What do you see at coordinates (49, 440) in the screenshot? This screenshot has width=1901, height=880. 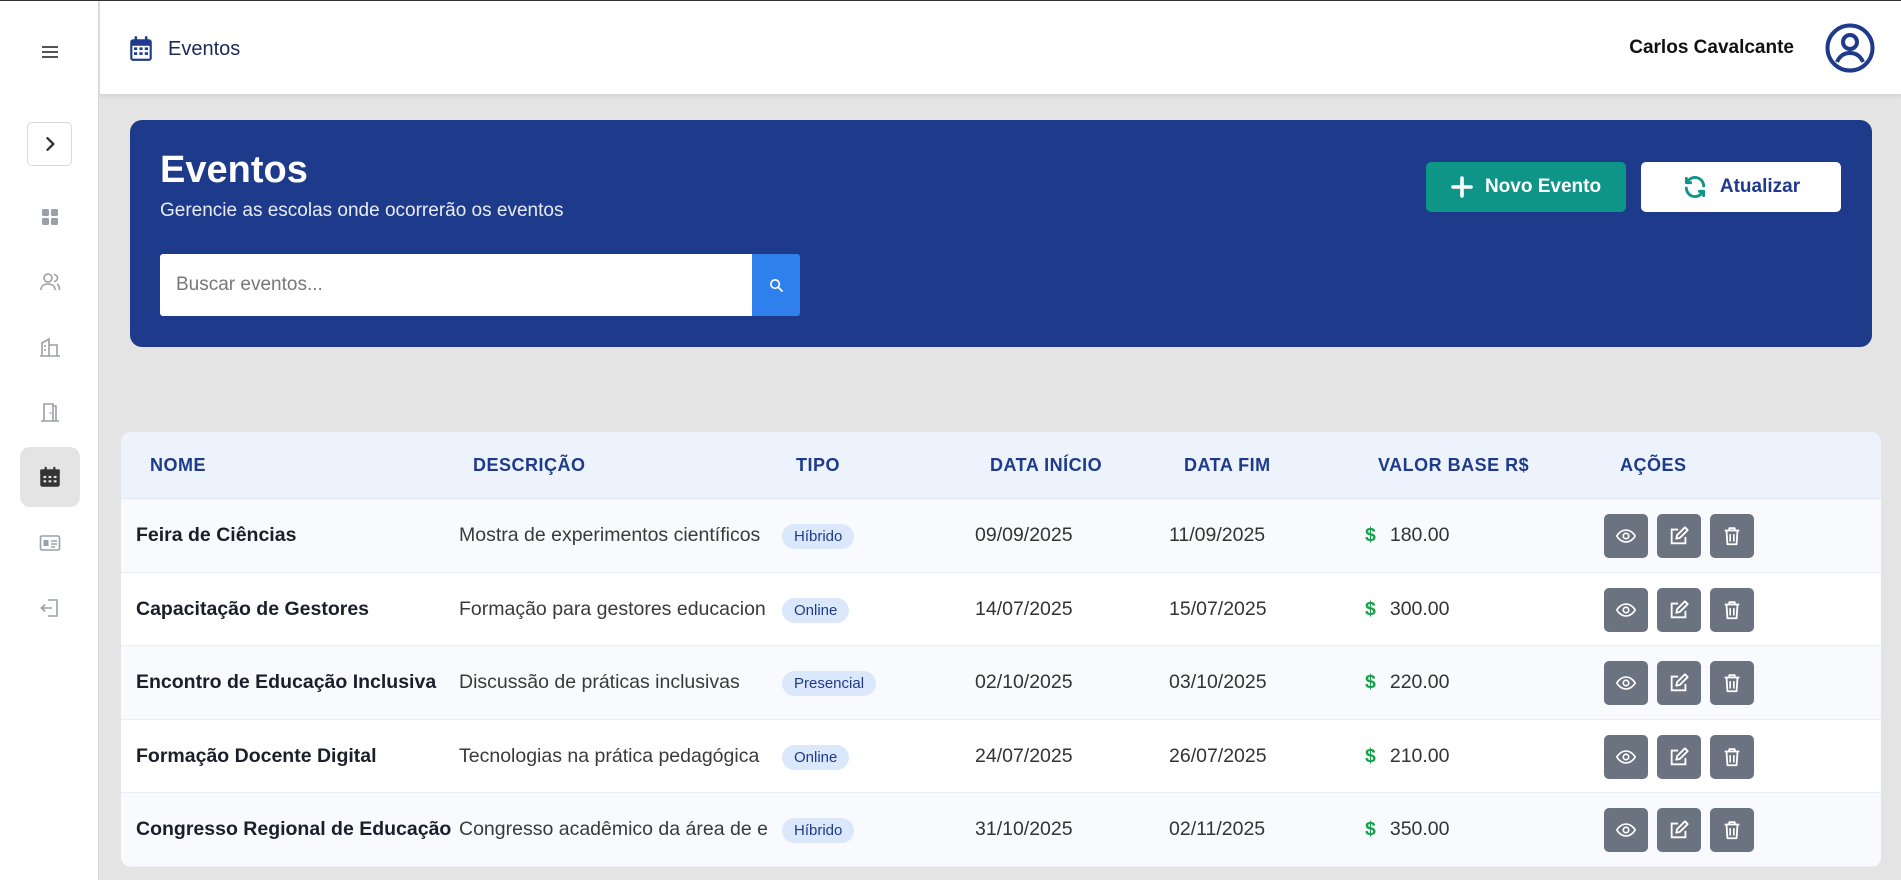 I see `sidebar` at bounding box center [49, 440].